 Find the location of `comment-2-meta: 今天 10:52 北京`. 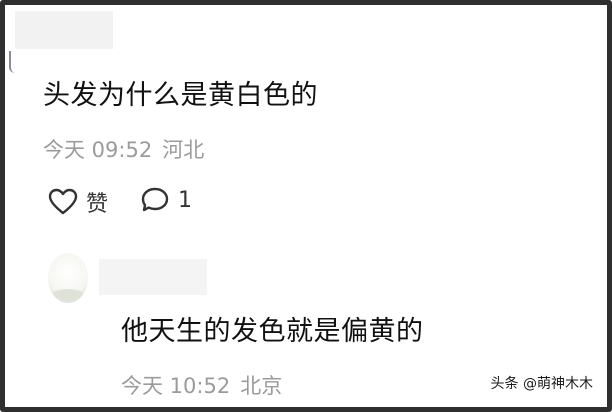

comment-2-meta: 今天 10:52 北京 is located at coordinates (201, 385).